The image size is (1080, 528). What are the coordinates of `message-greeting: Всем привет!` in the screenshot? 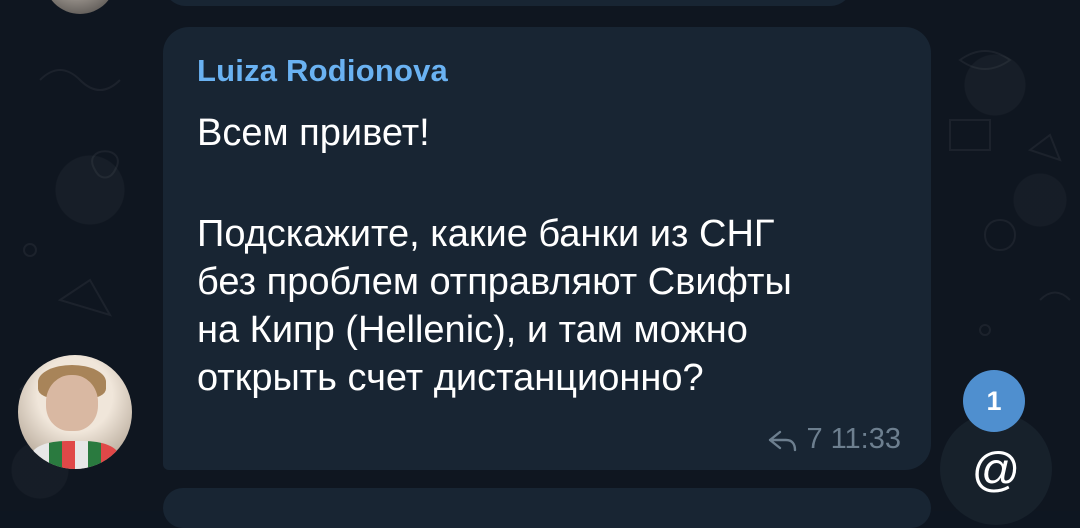 It's located at (313, 133).